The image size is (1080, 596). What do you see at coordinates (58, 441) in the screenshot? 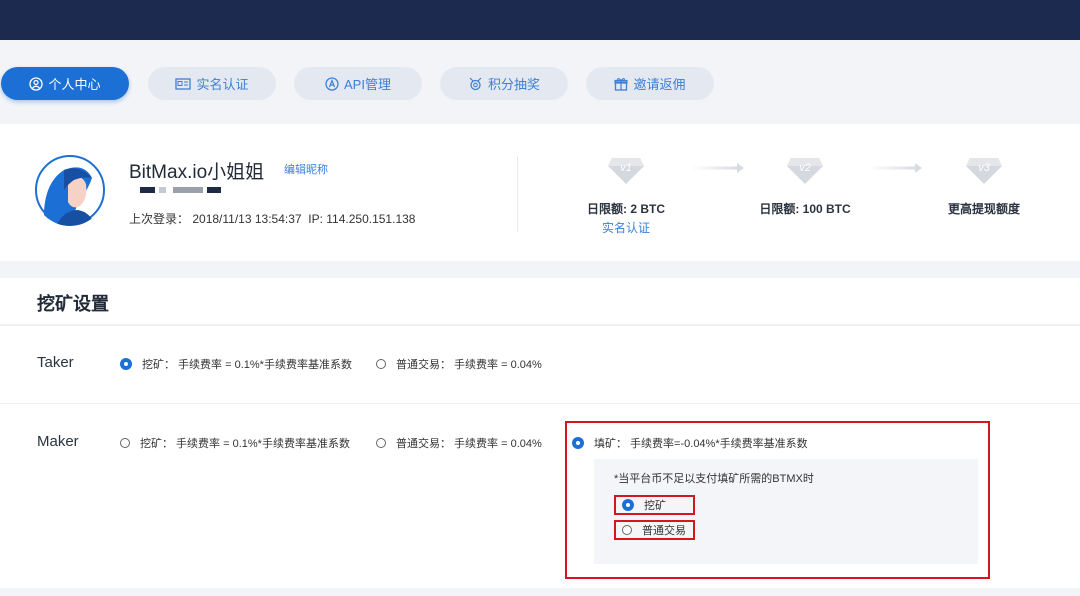
I see `maker-label: Maker` at bounding box center [58, 441].